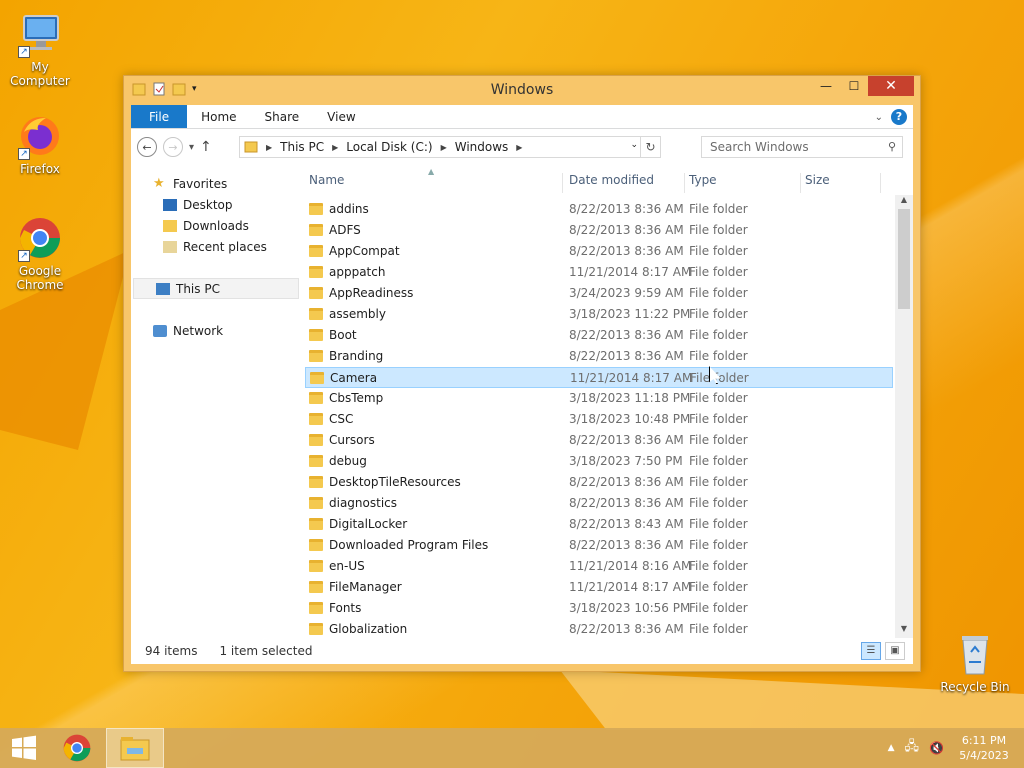  What do you see at coordinates (879, 117) in the screenshot?
I see `expand-ribbon-icon: ⌄` at bounding box center [879, 117].